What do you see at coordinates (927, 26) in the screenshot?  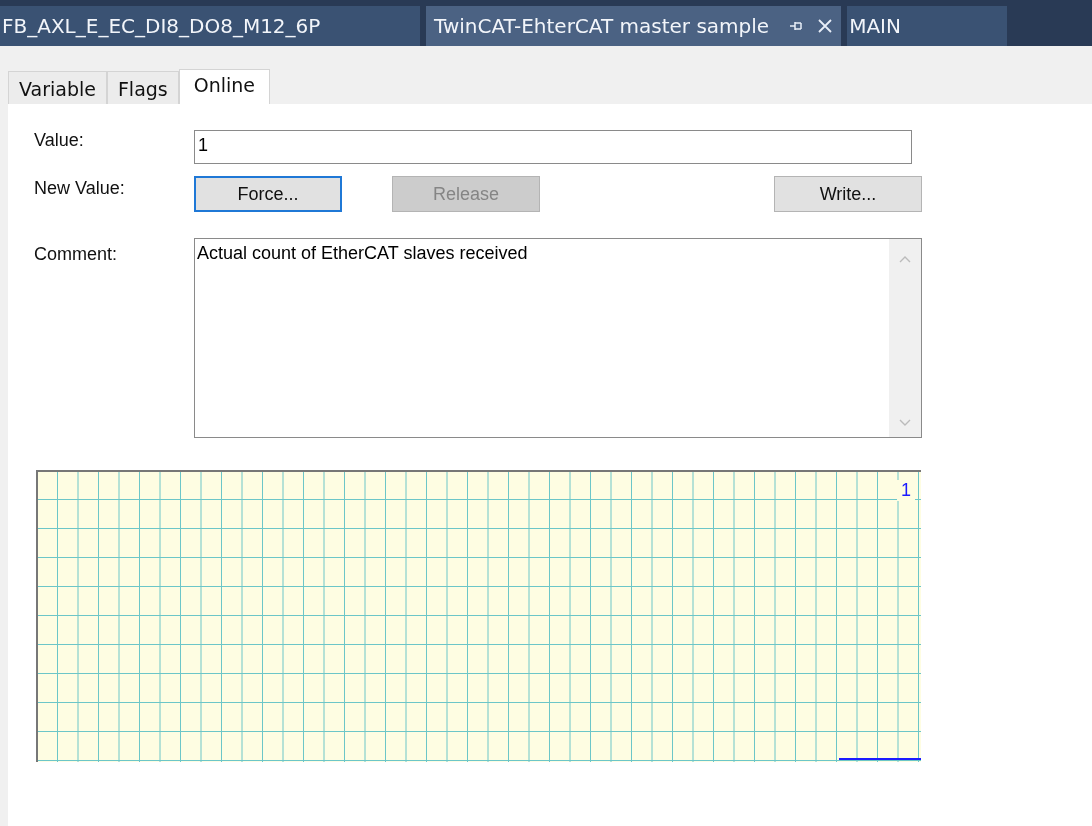 I see `document-tab: MAIN` at bounding box center [927, 26].